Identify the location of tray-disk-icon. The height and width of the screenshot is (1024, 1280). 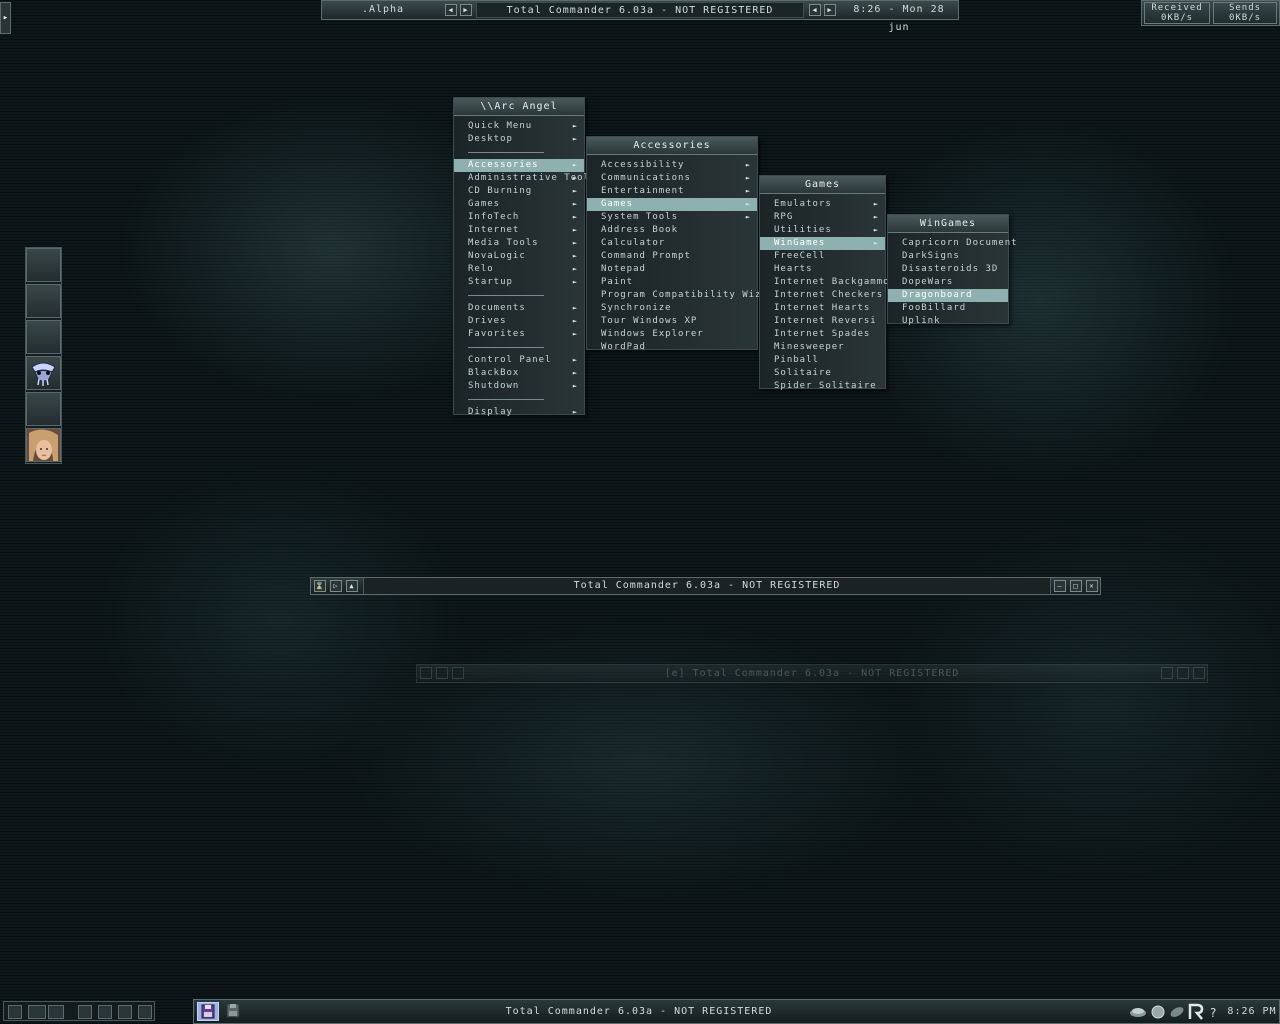
(1177, 1012).